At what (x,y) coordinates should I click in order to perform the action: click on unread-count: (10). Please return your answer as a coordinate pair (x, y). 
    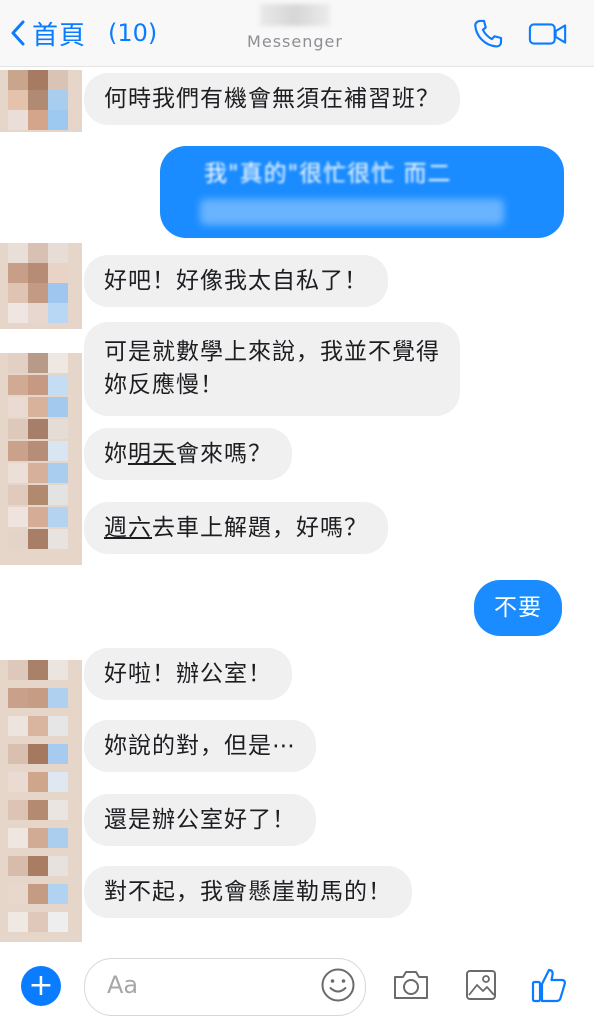
    Looking at the image, I should click on (133, 33).